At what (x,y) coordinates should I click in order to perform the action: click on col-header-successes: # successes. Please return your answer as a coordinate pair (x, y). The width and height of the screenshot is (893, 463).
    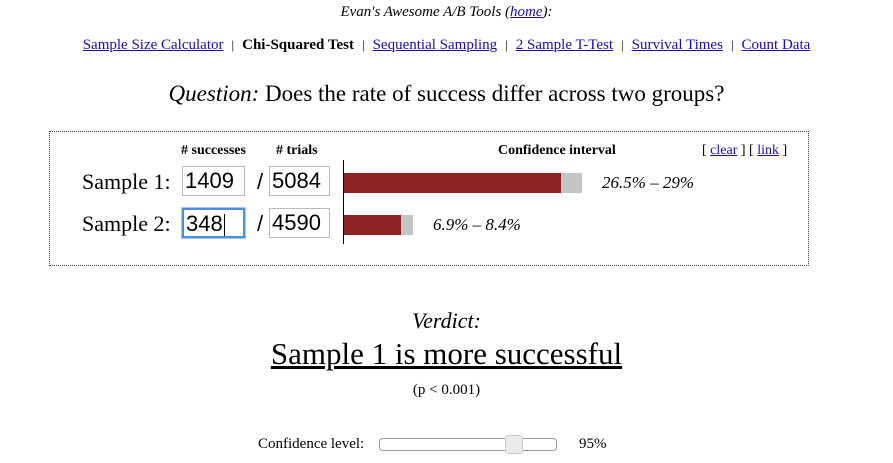
    Looking at the image, I should click on (213, 150).